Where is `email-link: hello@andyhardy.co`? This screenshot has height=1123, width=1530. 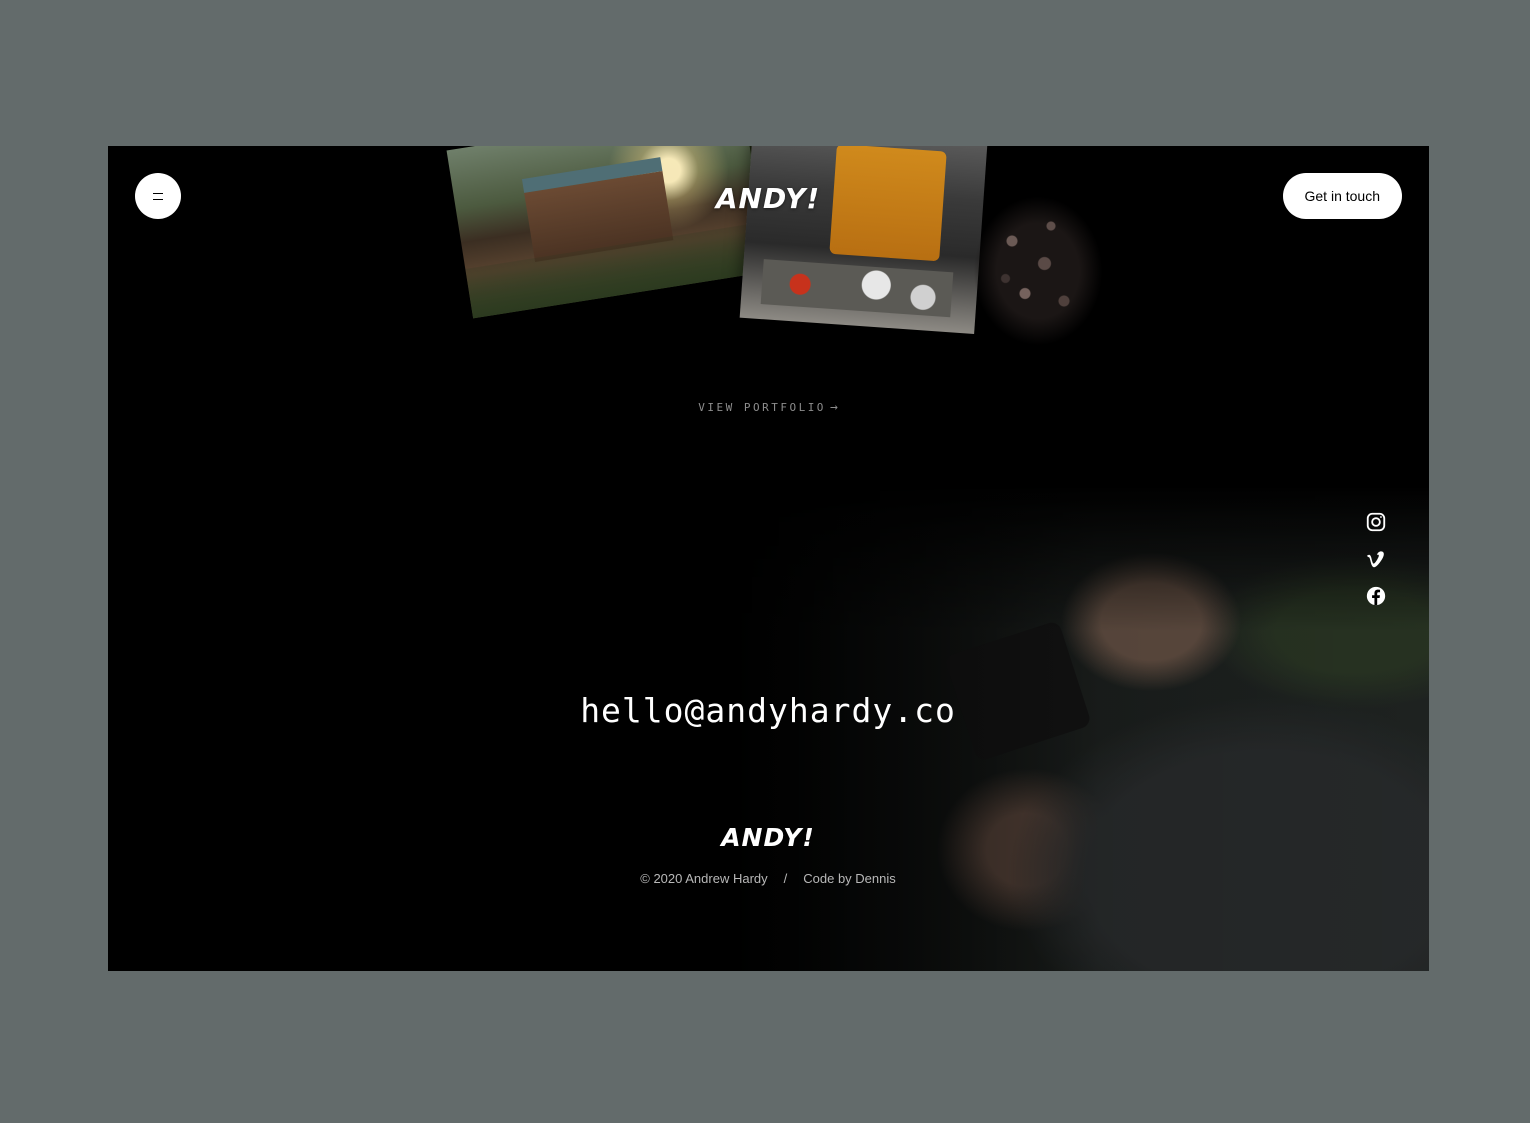
email-link: hello@andyhardy.co is located at coordinates (768, 710).